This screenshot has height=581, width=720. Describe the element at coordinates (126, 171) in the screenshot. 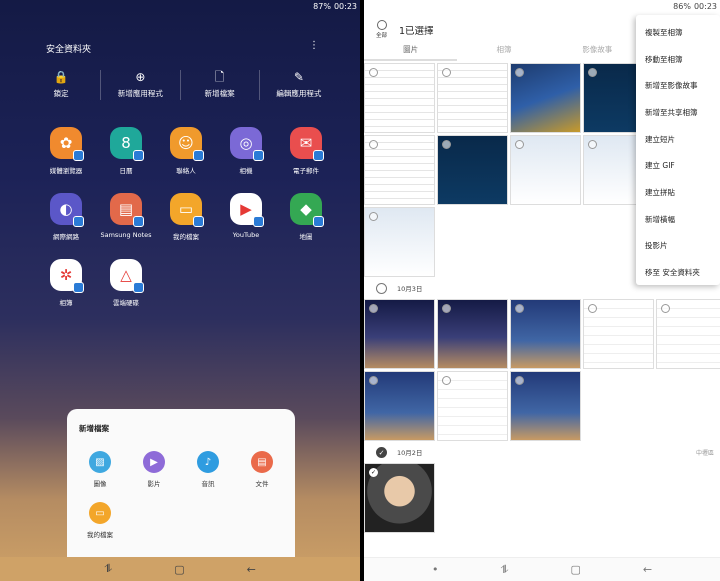

I see `app-label: 日曆` at that location.